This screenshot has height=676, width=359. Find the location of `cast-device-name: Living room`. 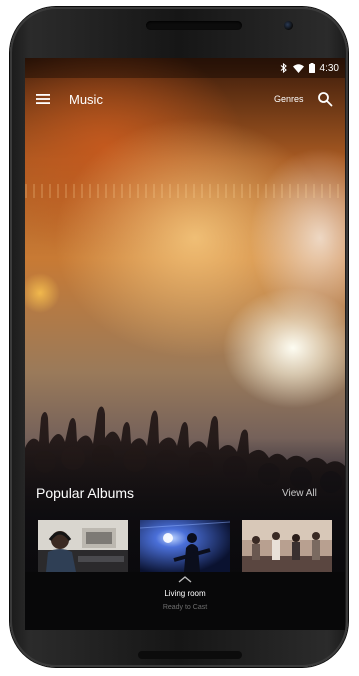

cast-device-name: Living room is located at coordinates (185, 593).